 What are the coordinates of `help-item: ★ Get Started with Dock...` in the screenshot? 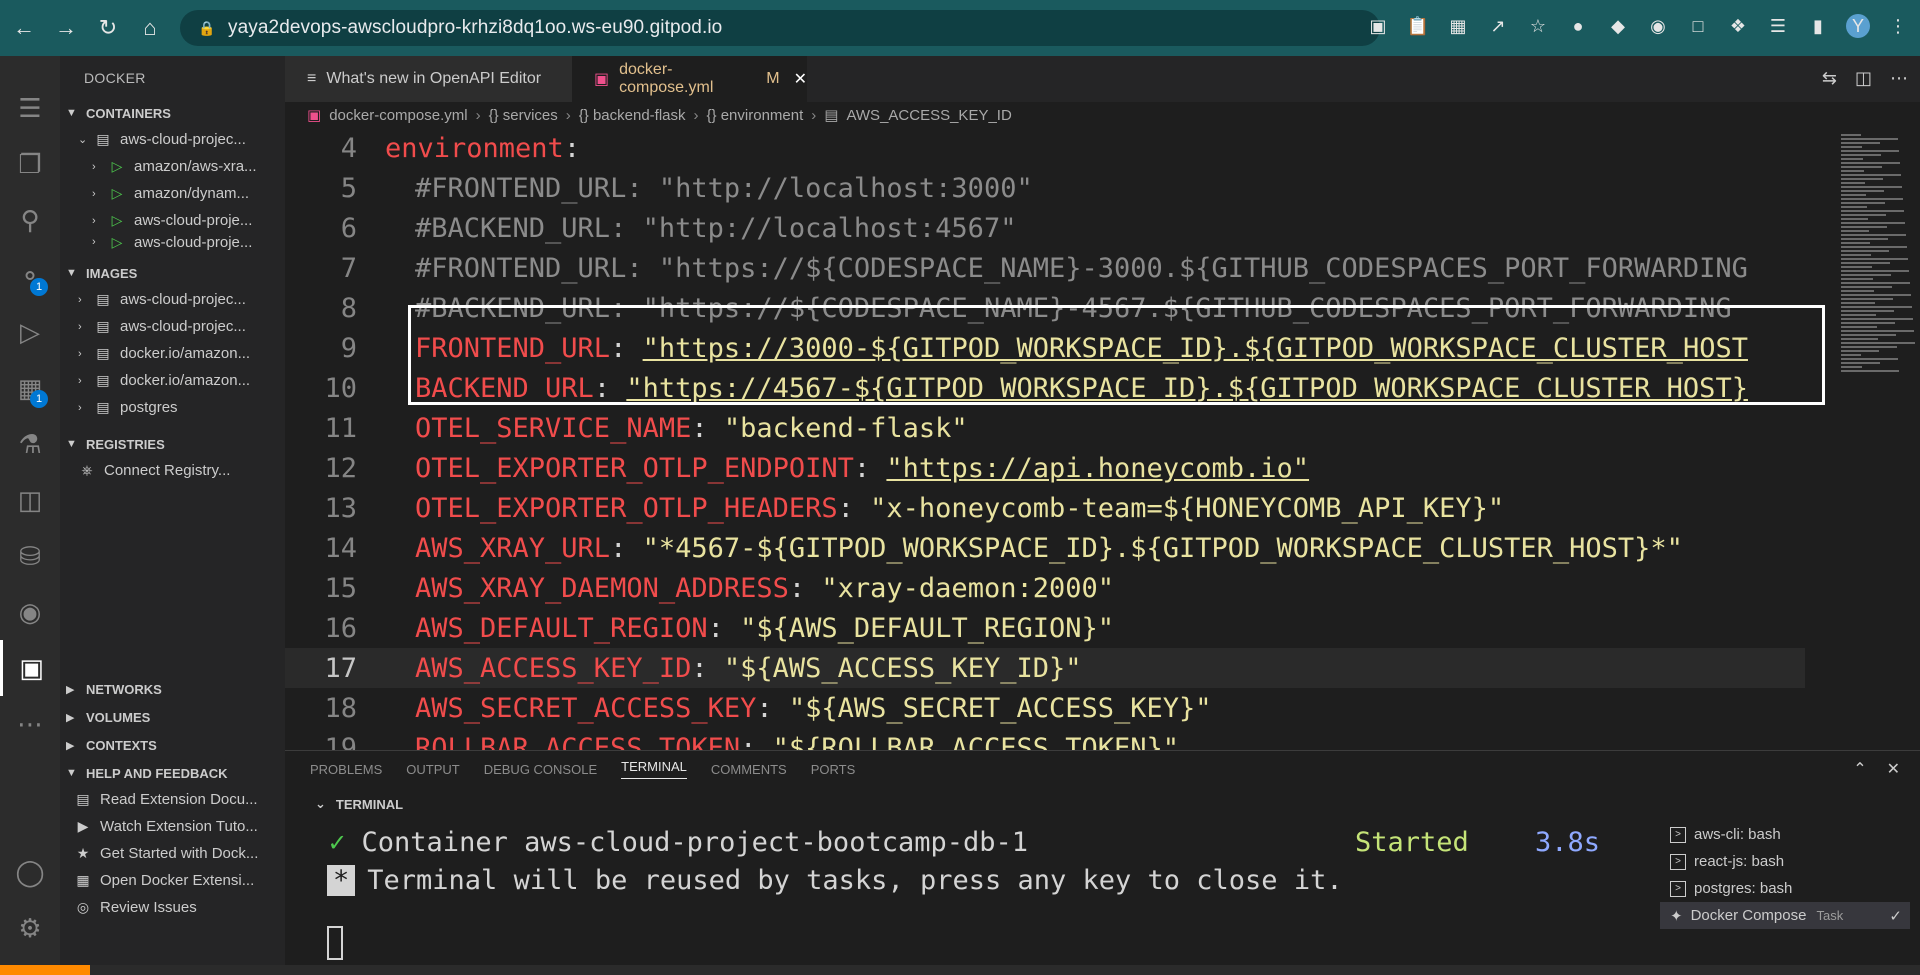 It's located at (172, 853).